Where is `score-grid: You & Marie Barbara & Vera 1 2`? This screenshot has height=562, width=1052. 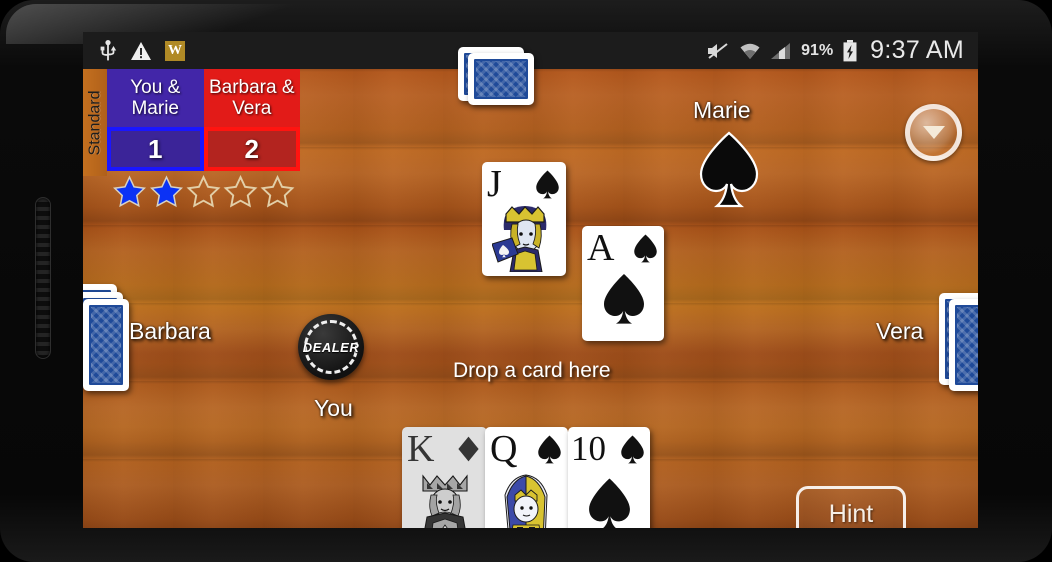 score-grid: You & Marie Barbara & Vera 1 2 is located at coordinates (203, 138).